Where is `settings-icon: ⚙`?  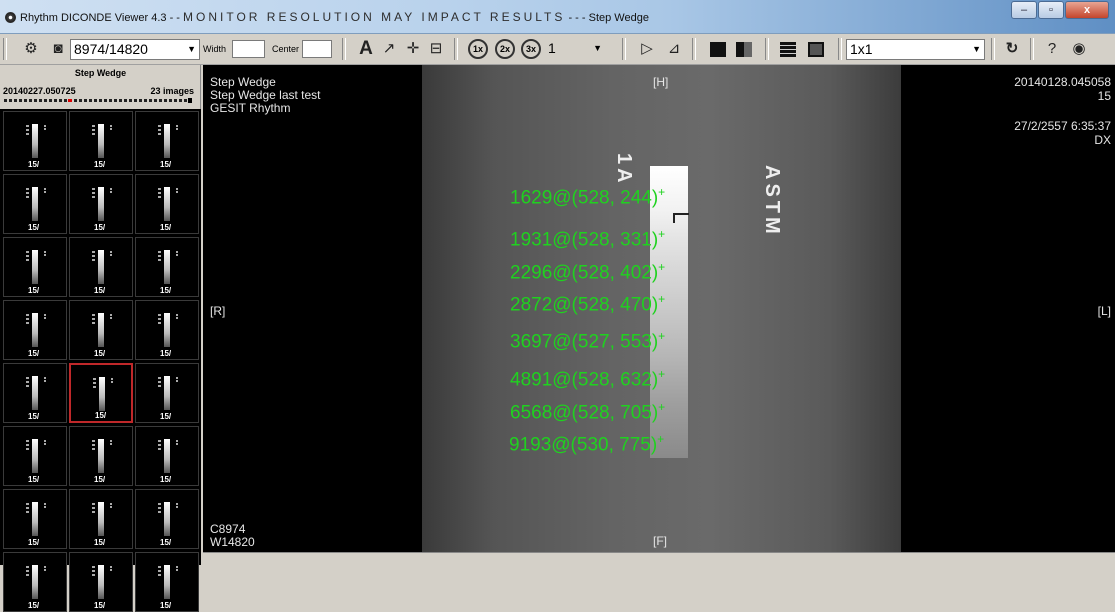
settings-icon: ⚙ is located at coordinates (31, 49).